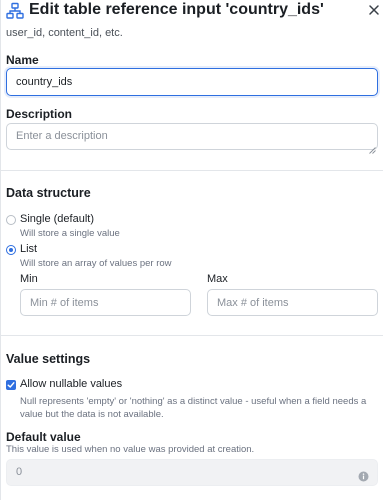 The height and width of the screenshot is (500, 383). What do you see at coordinates (39, 114) in the screenshot?
I see `description-label: Description` at bounding box center [39, 114].